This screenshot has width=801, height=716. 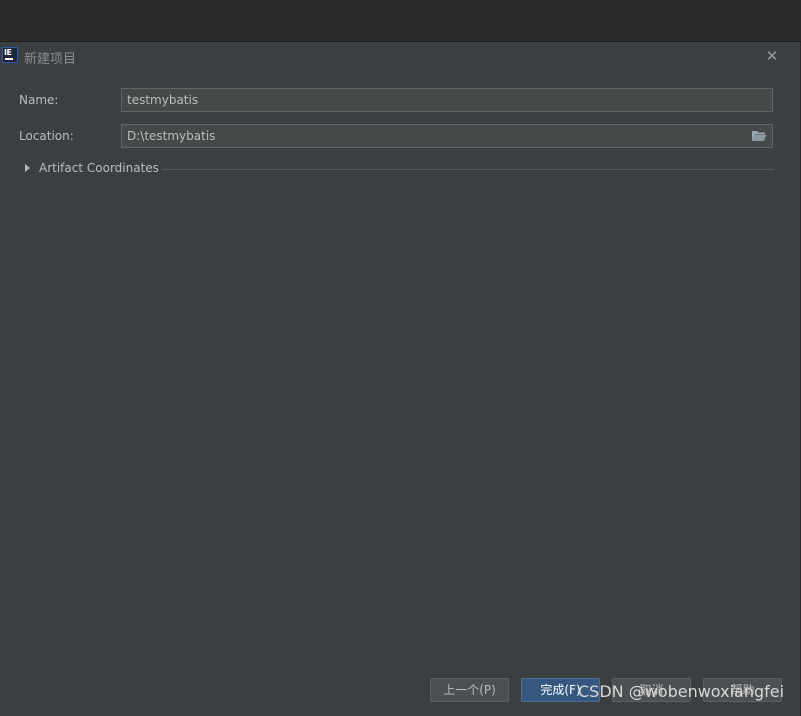 What do you see at coordinates (772, 56) in the screenshot?
I see `close-icon: ✕` at bounding box center [772, 56].